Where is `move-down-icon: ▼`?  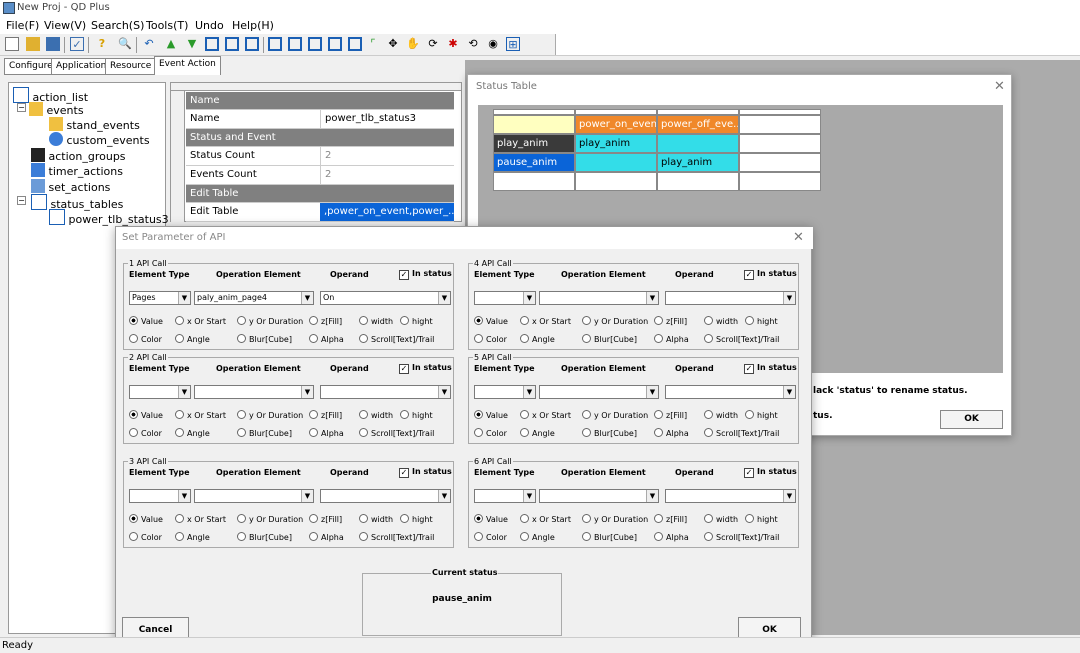
move-down-icon: ▼ is located at coordinates (192, 44).